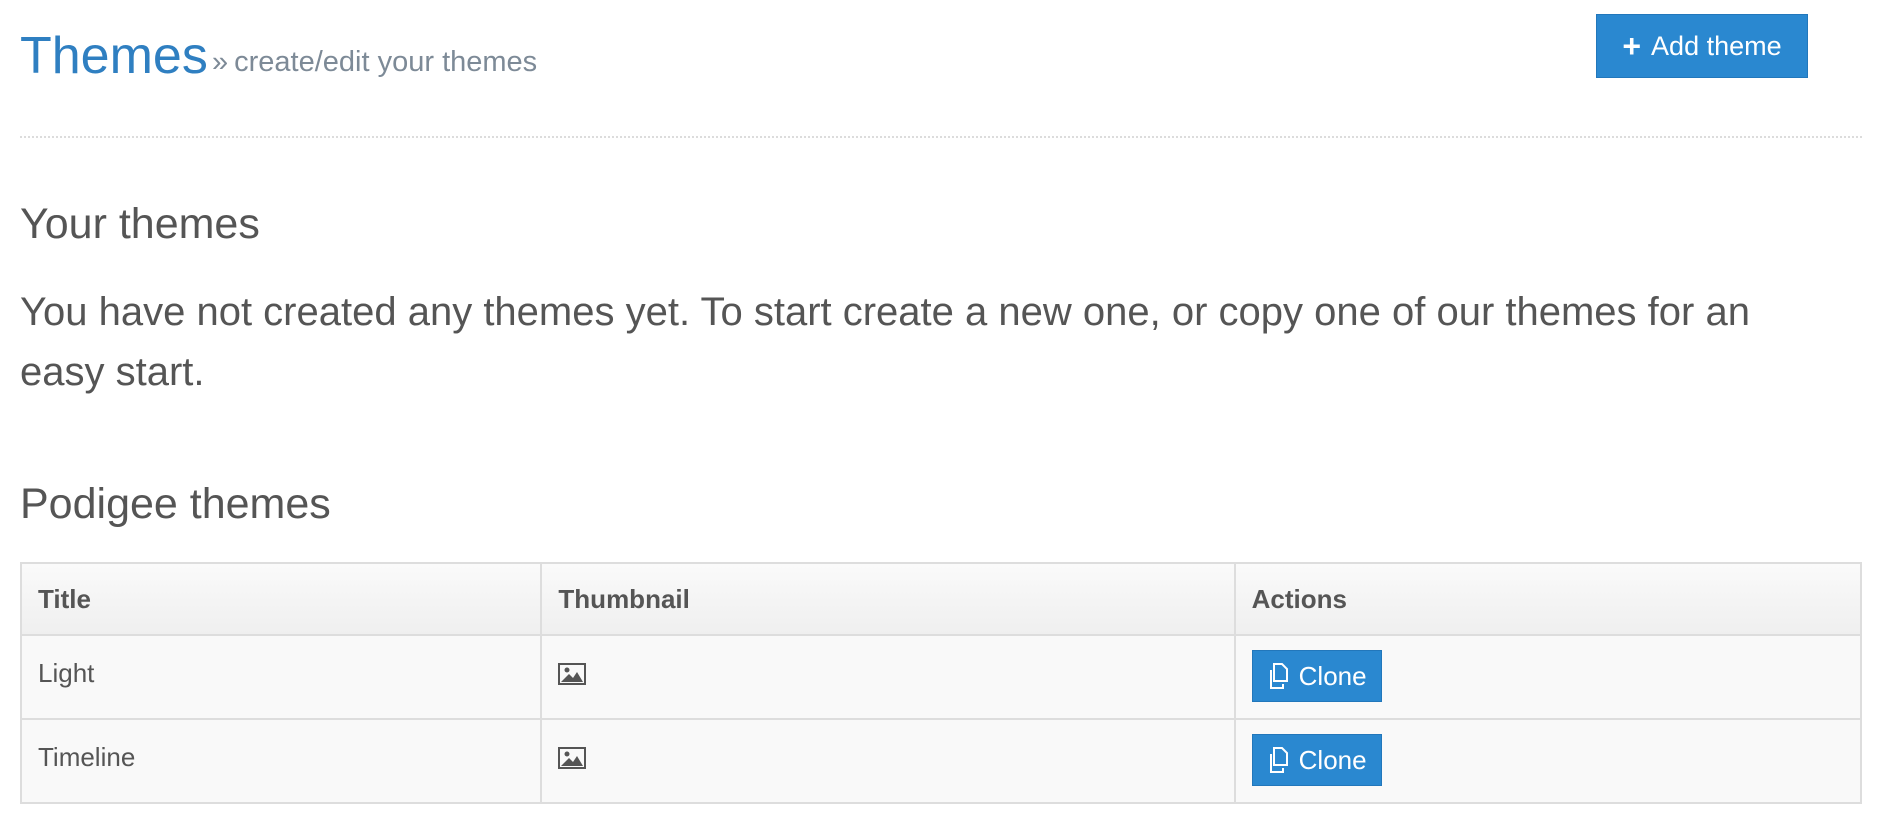 Image resolution: width=1882 pixels, height=828 pixels. What do you see at coordinates (941, 137) in the screenshot?
I see `header-divider` at bounding box center [941, 137].